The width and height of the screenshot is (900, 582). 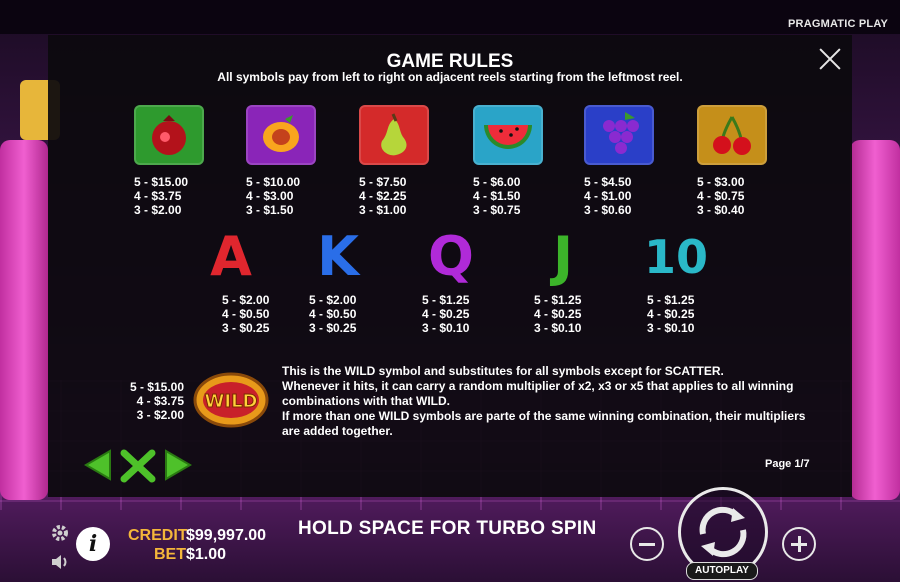 What do you see at coordinates (158, 535) in the screenshot?
I see `credit-label: CREDIT` at bounding box center [158, 535].